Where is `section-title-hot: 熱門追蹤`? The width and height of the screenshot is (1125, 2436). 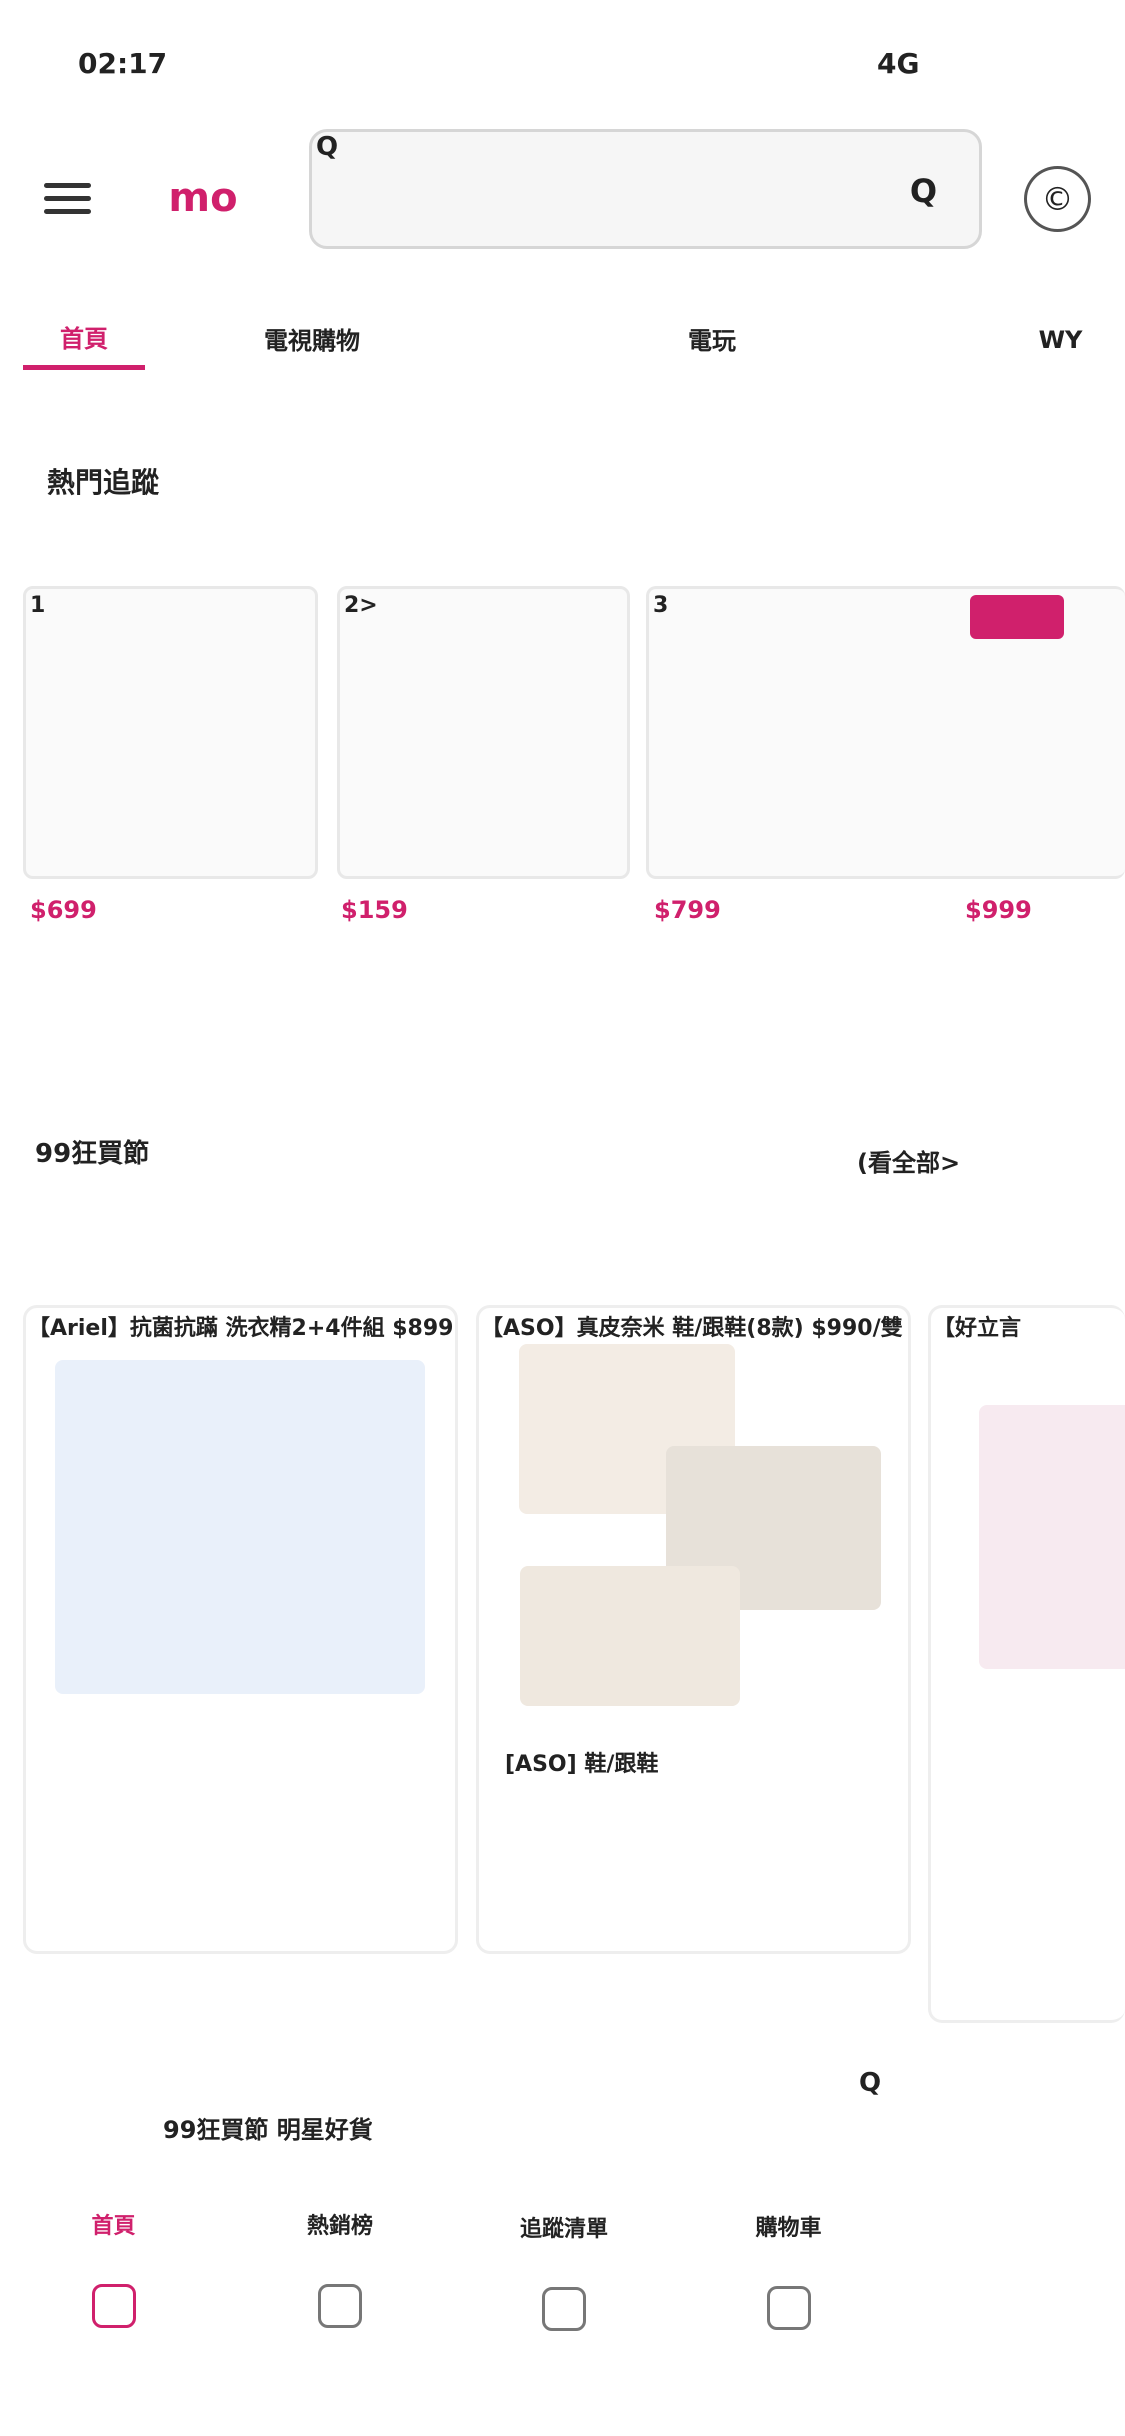
section-title-hot: 熱門追蹤 is located at coordinates (103, 482).